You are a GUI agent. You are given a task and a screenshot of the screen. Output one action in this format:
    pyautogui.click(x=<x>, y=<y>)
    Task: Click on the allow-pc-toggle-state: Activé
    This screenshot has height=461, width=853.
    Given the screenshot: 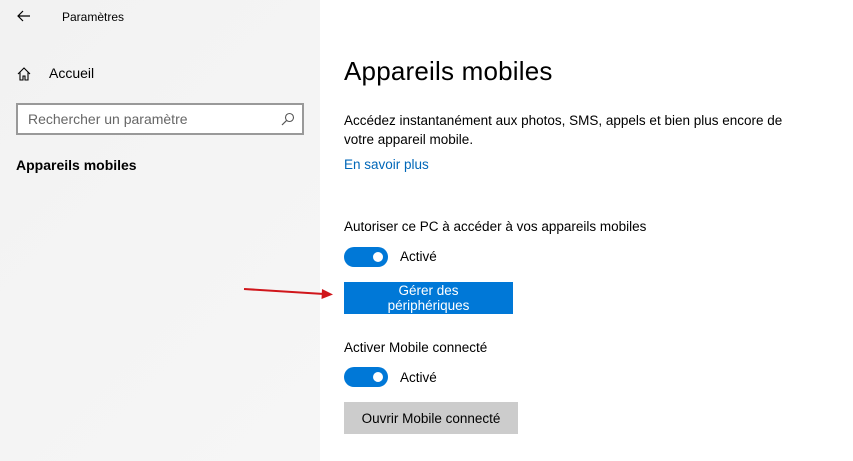 What is the action you would take?
    pyautogui.click(x=418, y=256)
    